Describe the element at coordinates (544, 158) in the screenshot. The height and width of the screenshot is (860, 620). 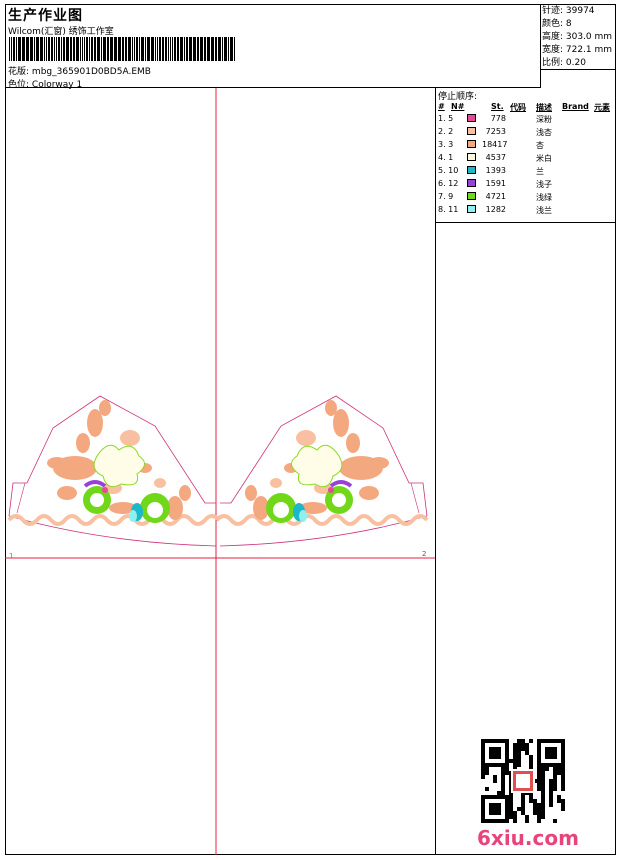
I see `color-description: 米白` at that location.